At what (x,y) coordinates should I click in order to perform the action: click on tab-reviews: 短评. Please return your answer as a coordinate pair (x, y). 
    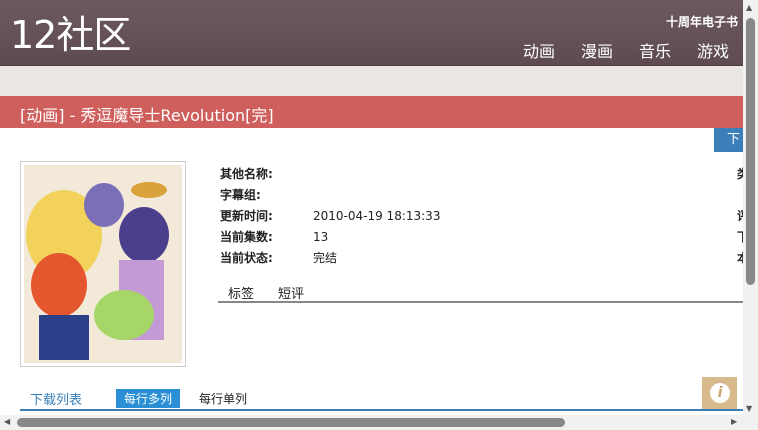
    Looking at the image, I should click on (291, 292).